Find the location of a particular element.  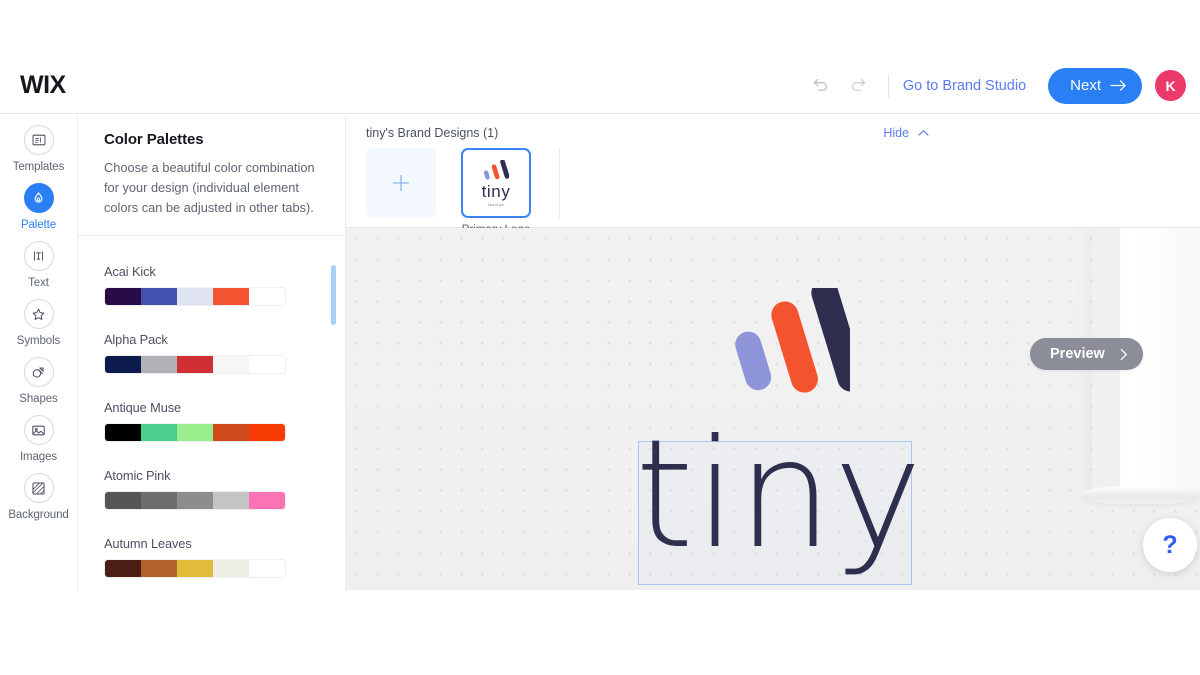

next-button: Next is located at coordinates (1095, 85).